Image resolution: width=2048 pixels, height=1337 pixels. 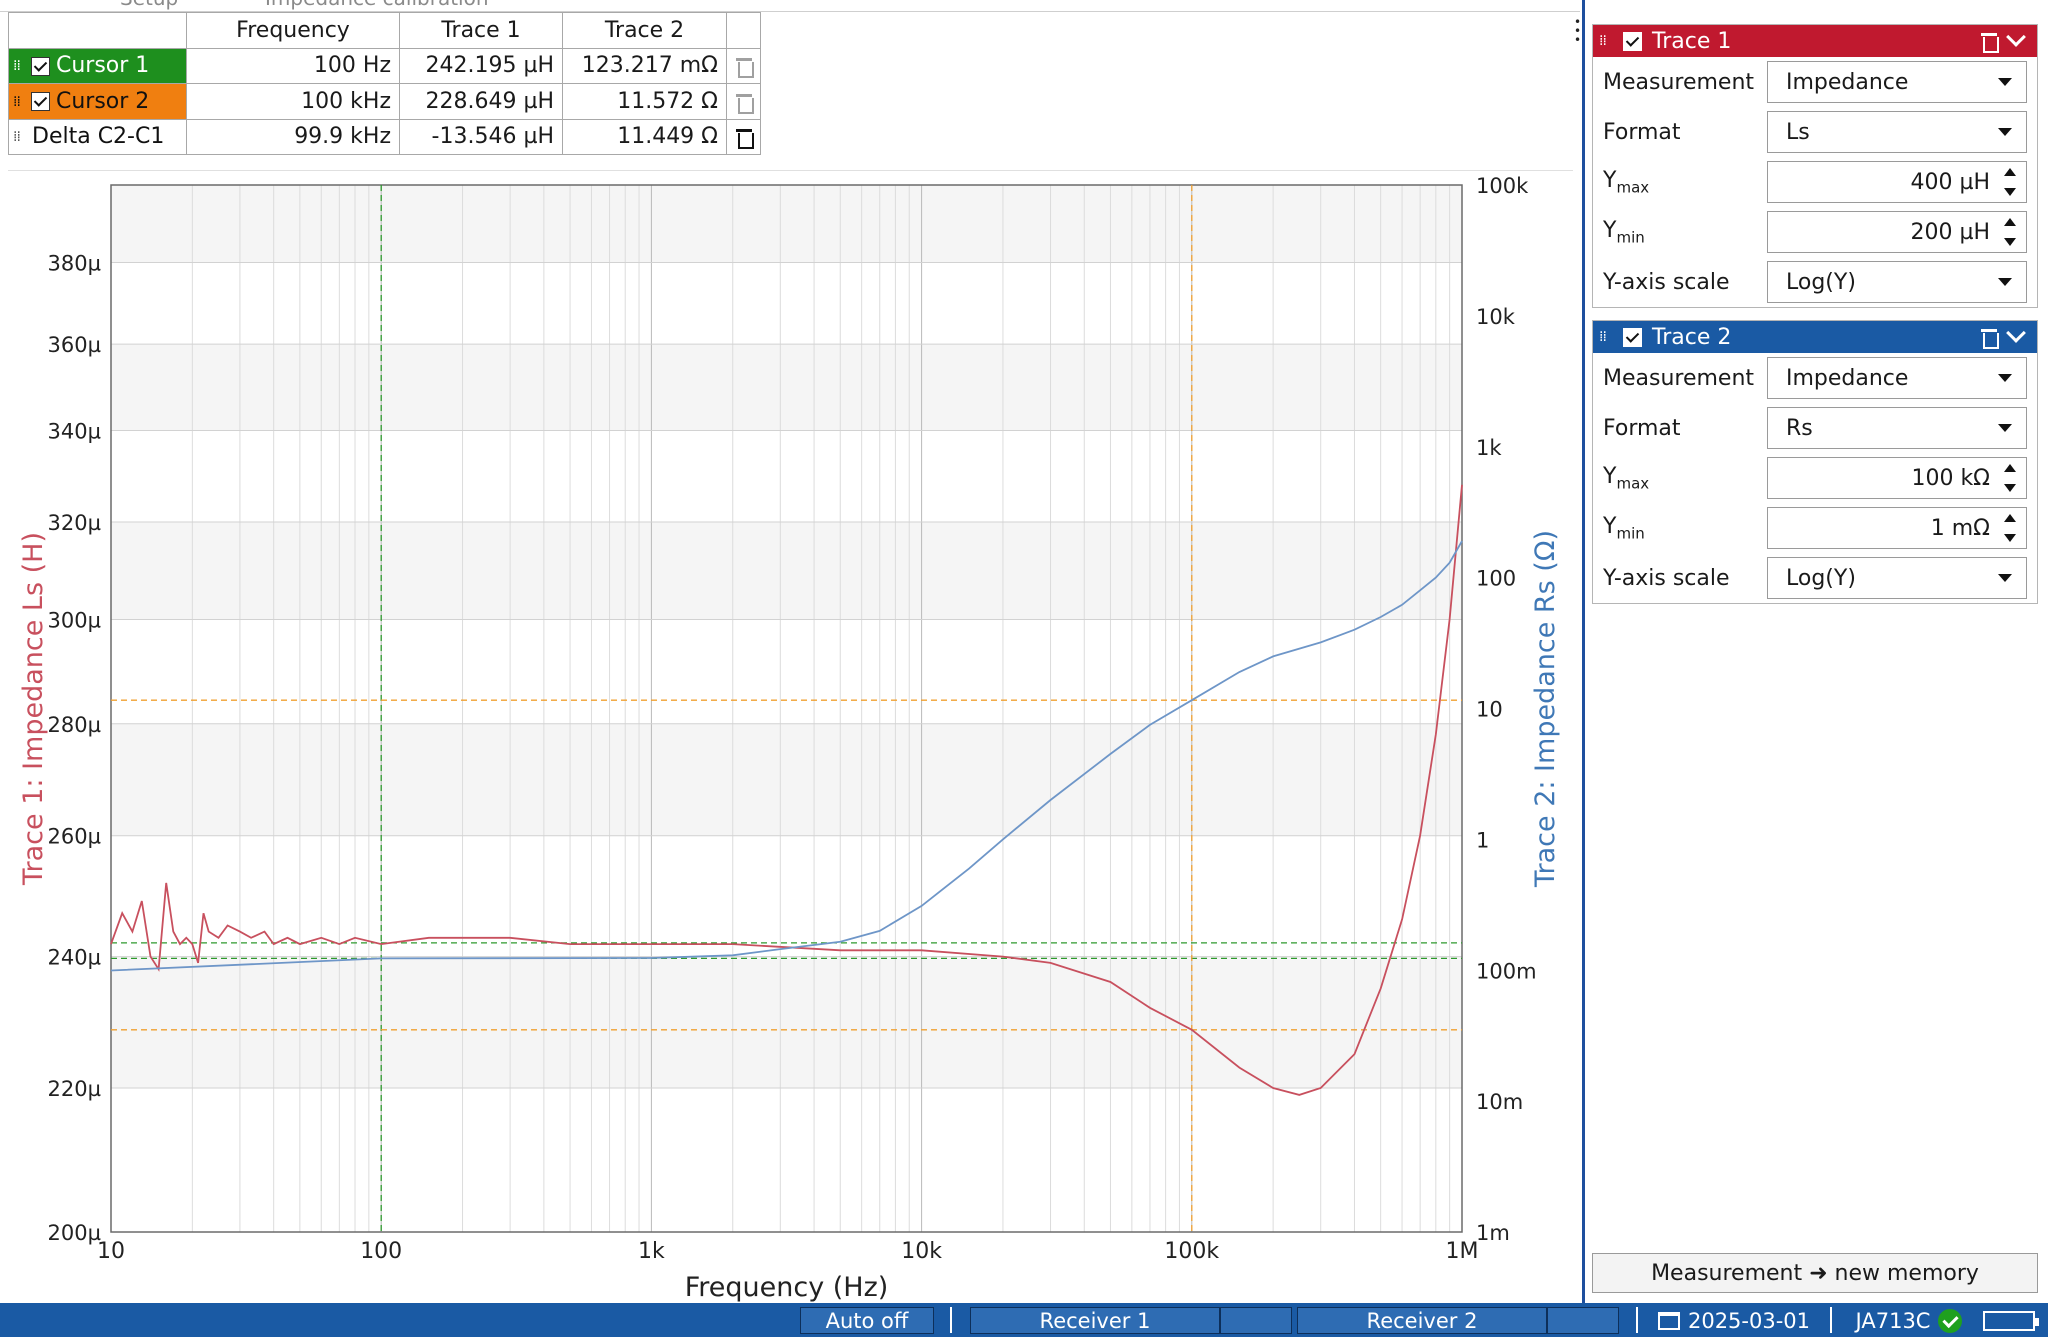 I want to click on trace1-header: ⁞⁞ Trace 1, so click(x=1815, y=41).